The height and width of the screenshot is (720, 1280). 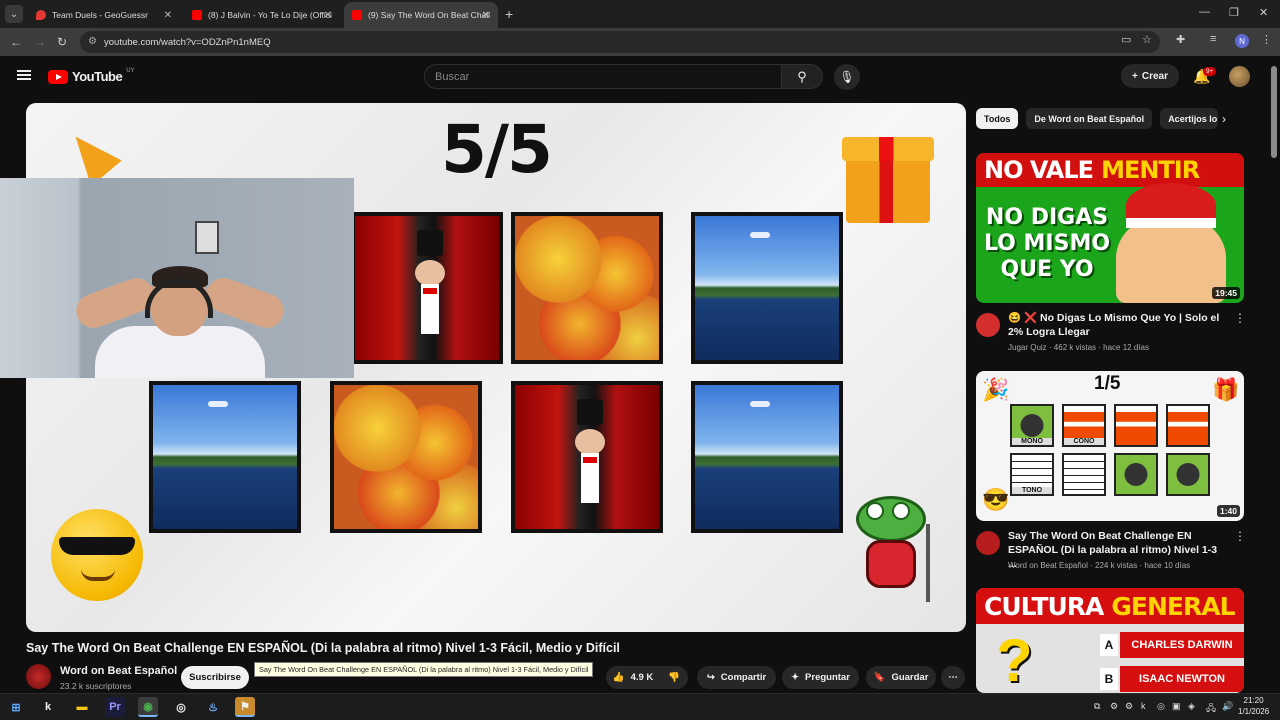 What do you see at coordinates (618, 677) in the screenshot?
I see `thumbs-up-icon: 👍` at bounding box center [618, 677].